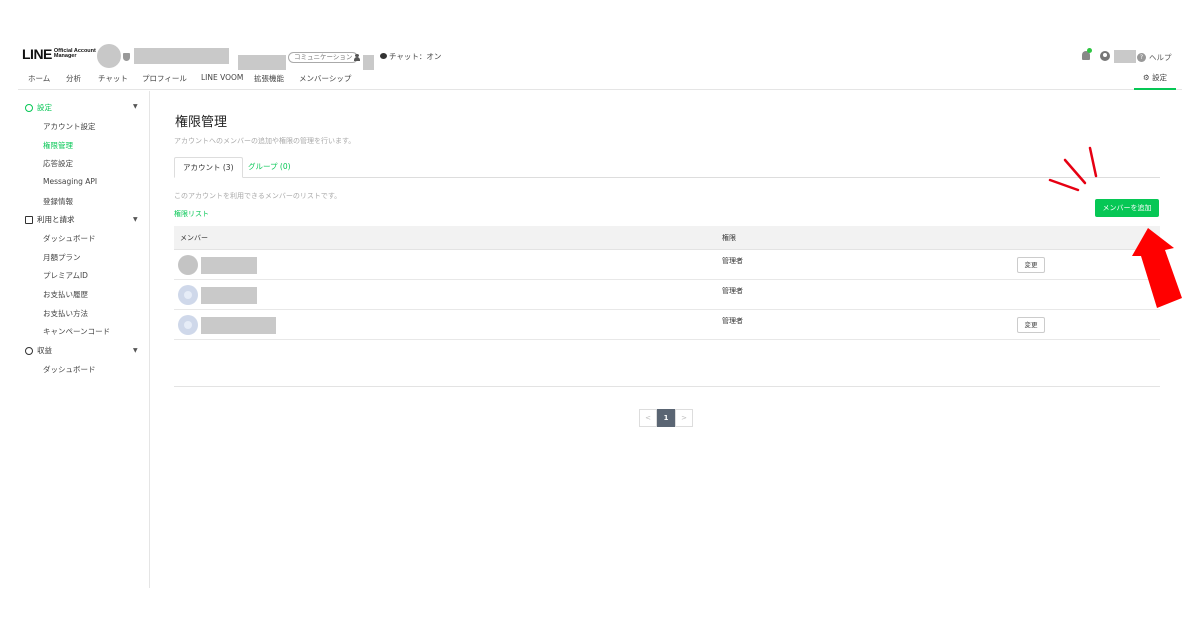 The width and height of the screenshot is (1200, 630). Describe the element at coordinates (1157, 268) in the screenshot. I see `red-arrow-icon` at that location.